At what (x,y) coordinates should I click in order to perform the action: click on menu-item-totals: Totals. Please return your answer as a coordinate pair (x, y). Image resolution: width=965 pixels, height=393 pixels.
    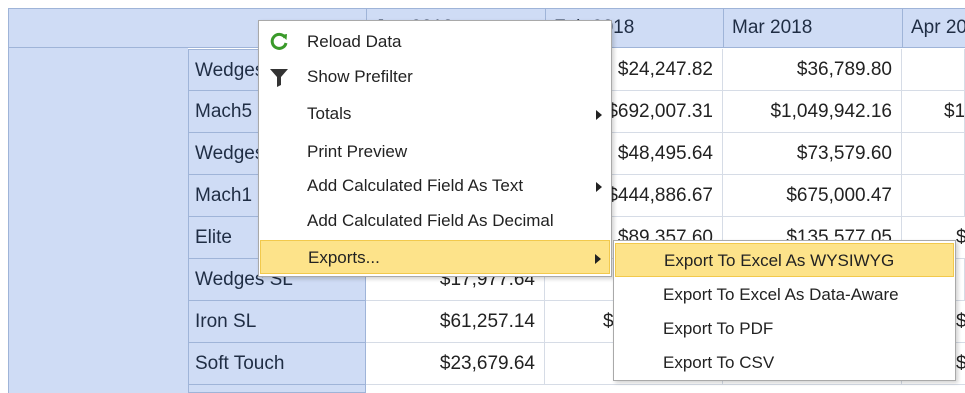
    Looking at the image, I should click on (435, 114).